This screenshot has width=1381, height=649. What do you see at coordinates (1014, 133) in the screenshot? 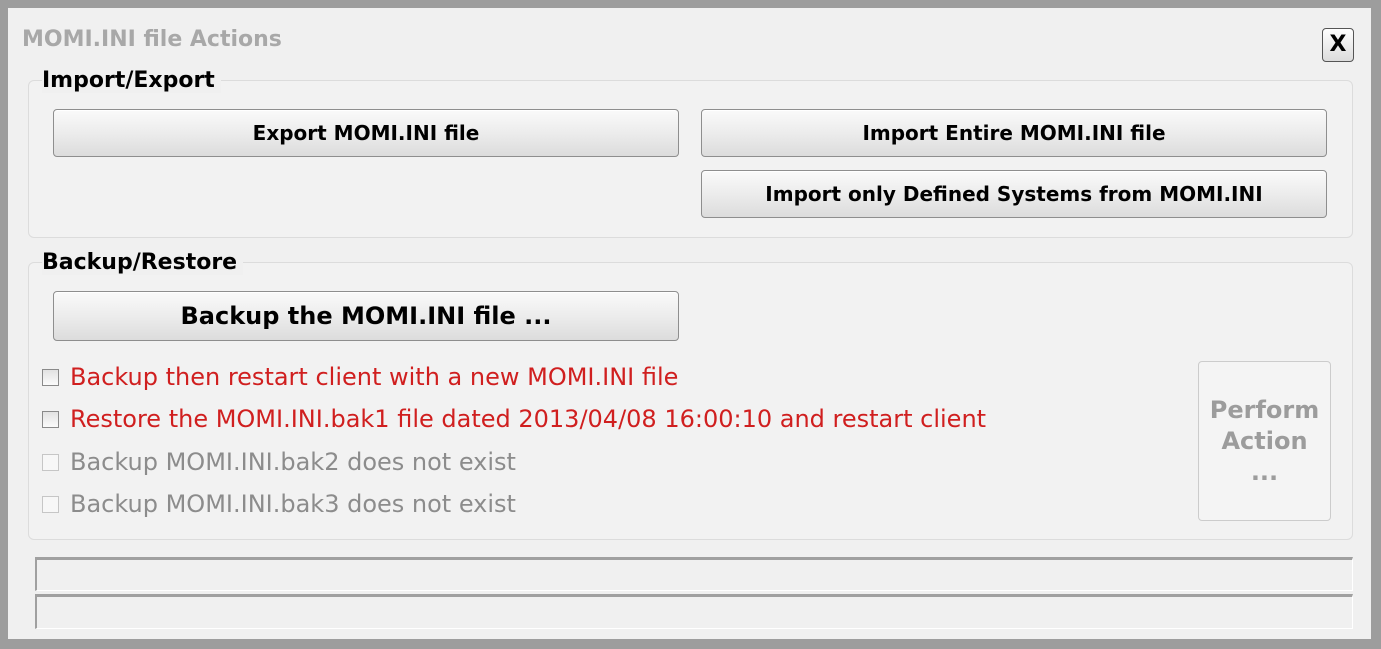
I see `import-entire-button: Import Entire MOMI.INI file` at bounding box center [1014, 133].